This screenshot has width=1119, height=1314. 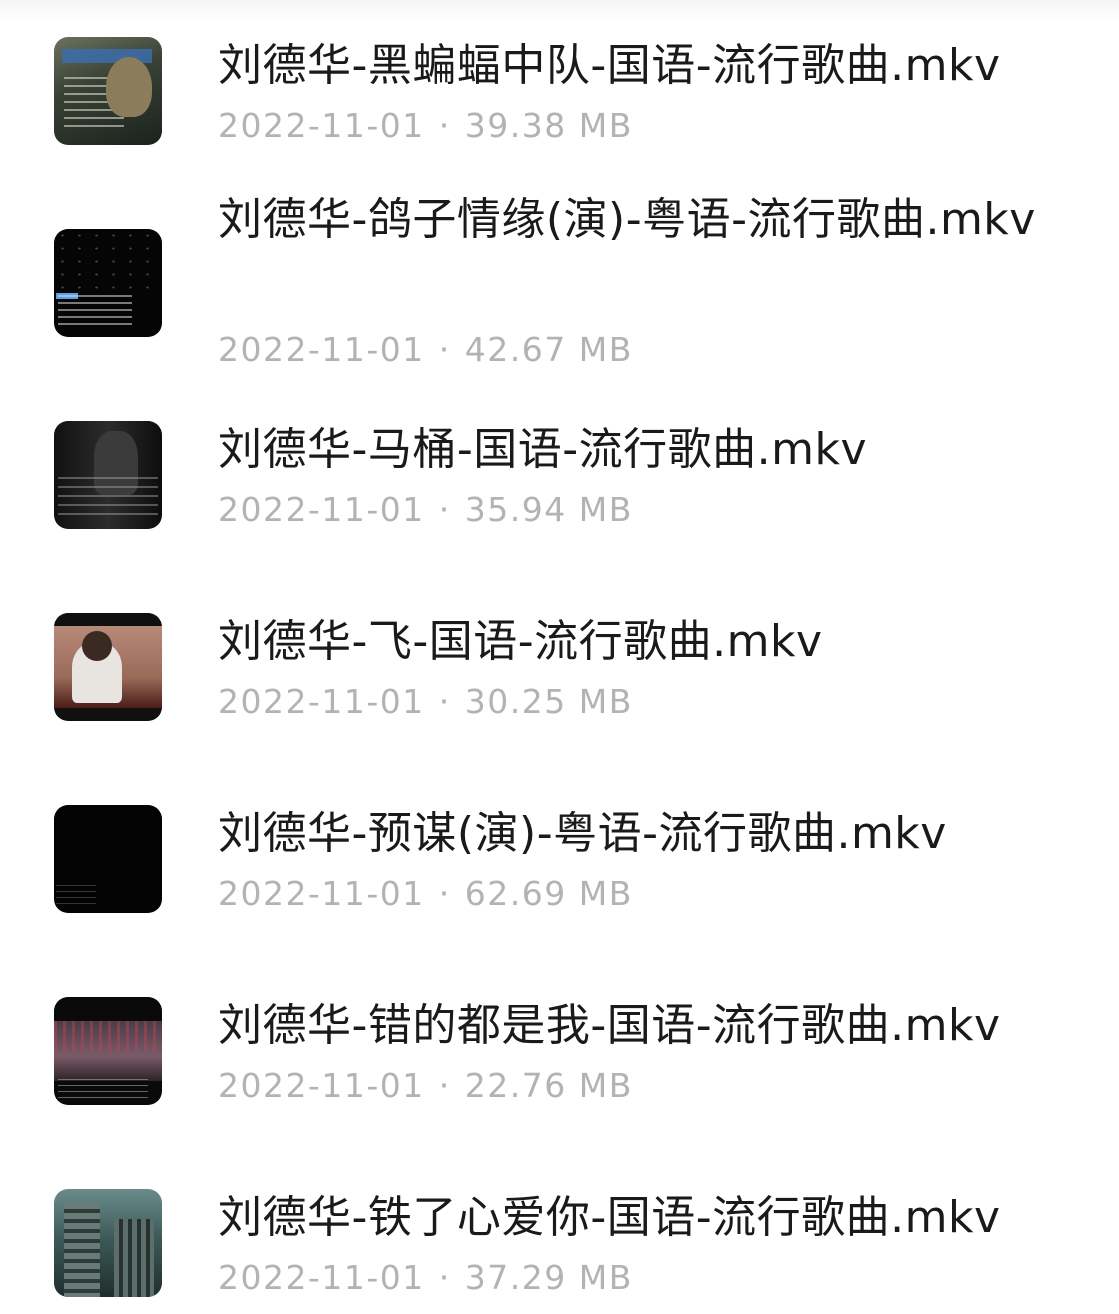 I want to click on file-name: 刘德华-鸽子情缘(演)-粤语-流行歌曲.mkv, so click(x=627, y=219).